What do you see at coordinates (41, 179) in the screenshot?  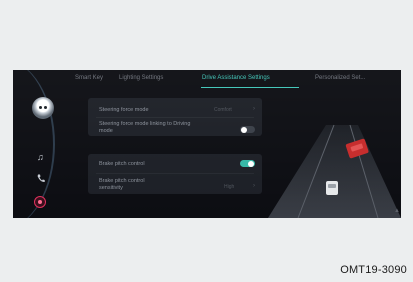 I see `phone-icon` at bounding box center [41, 179].